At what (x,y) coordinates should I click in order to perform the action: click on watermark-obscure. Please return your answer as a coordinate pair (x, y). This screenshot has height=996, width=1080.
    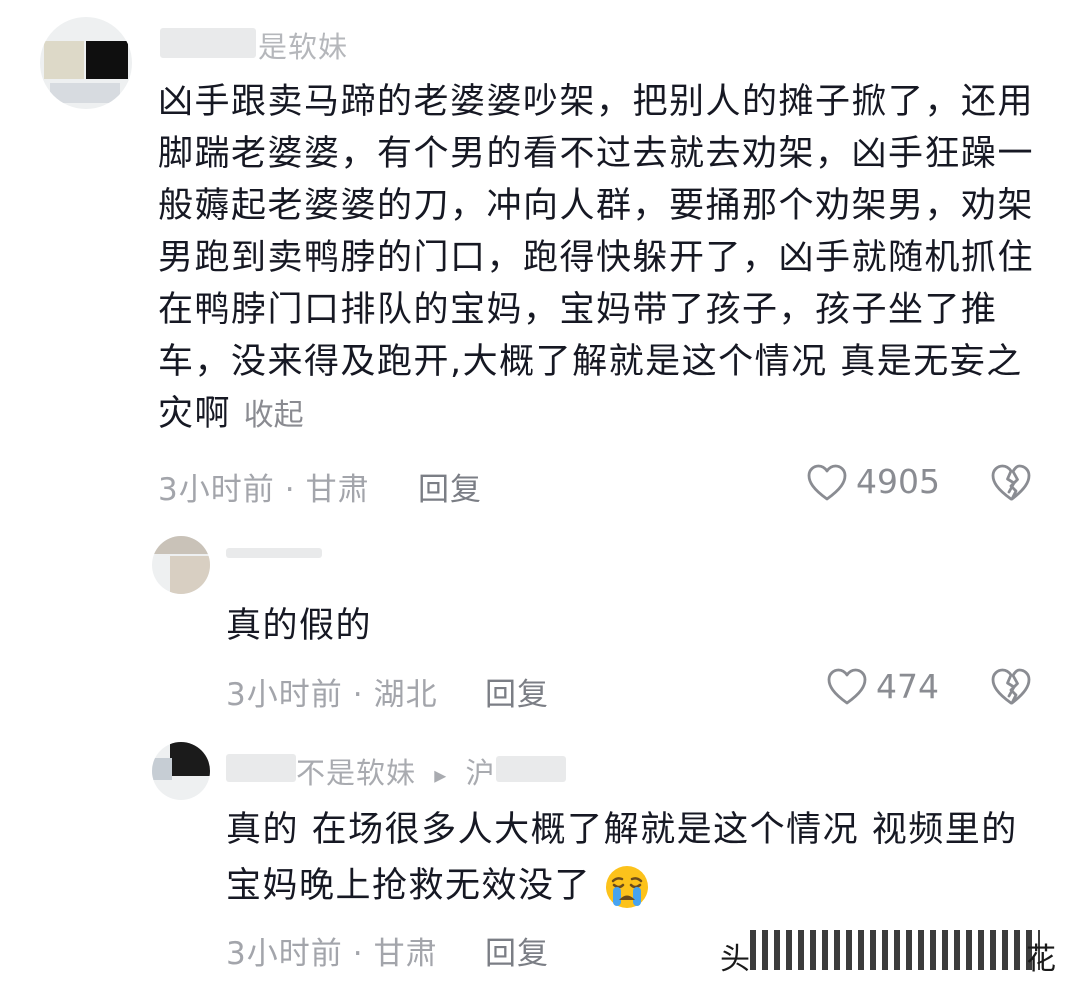
    Looking at the image, I should click on (895, 950).